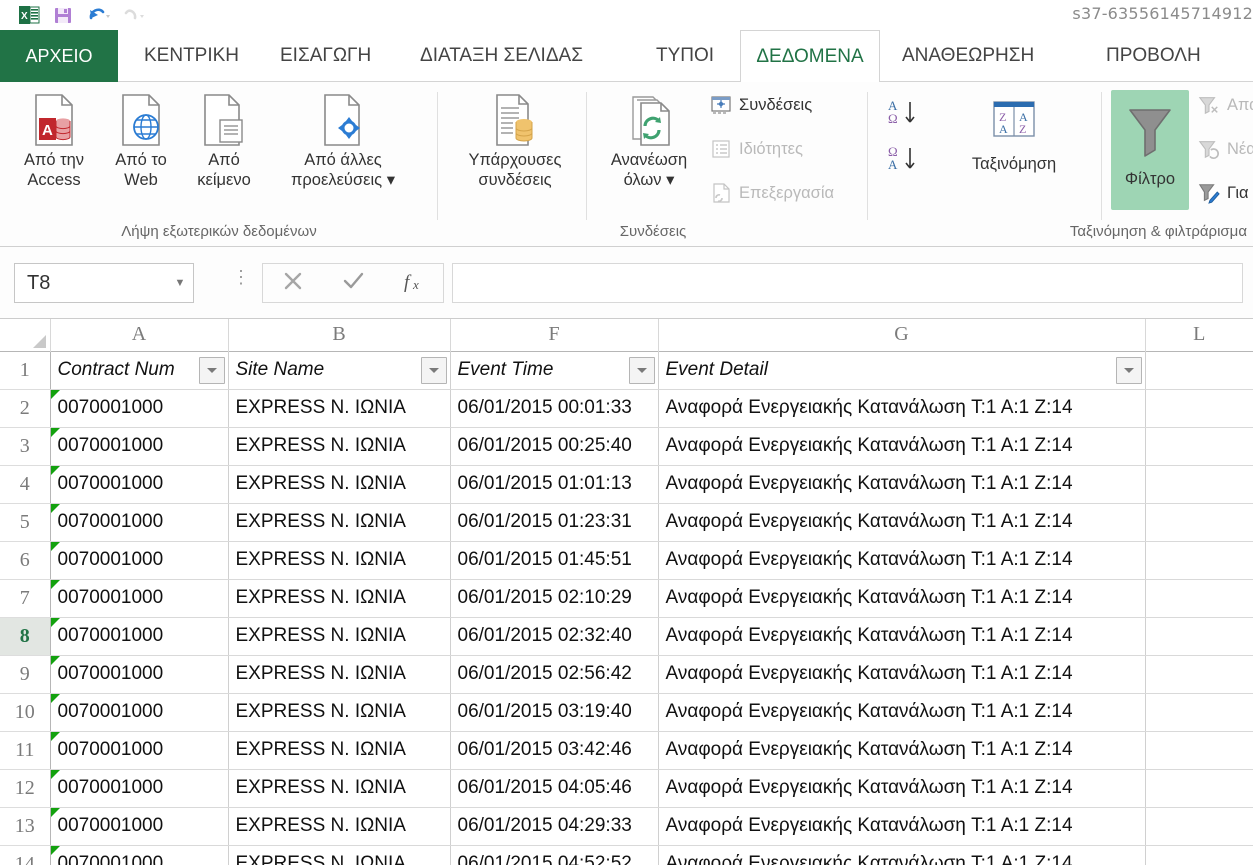  I want to click on cell-event-time: 06/01/2015 03:19:40, so click(554, 712).